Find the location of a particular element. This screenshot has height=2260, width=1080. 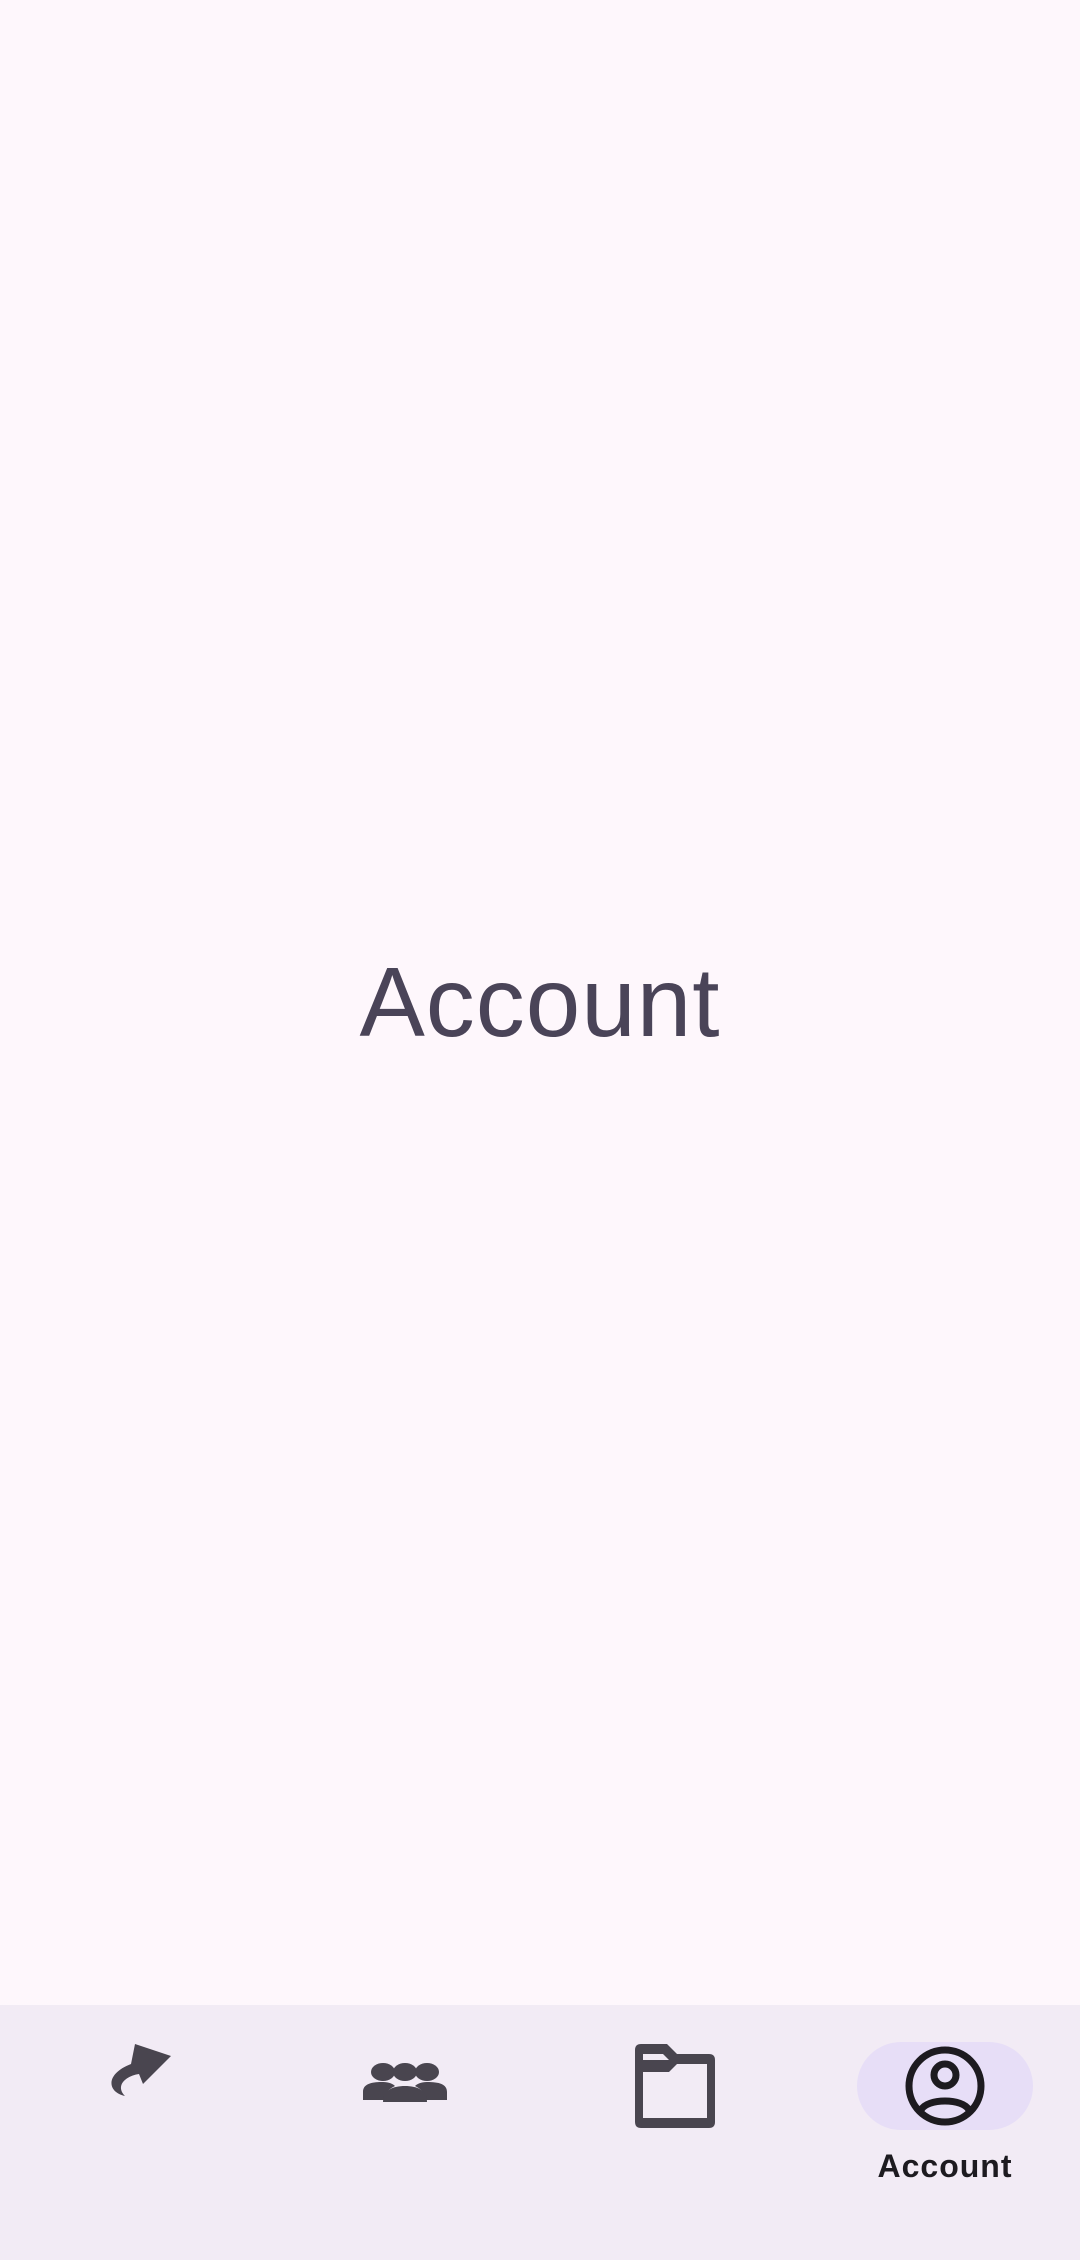

groups-icon is located at coordinates (405, 2086).